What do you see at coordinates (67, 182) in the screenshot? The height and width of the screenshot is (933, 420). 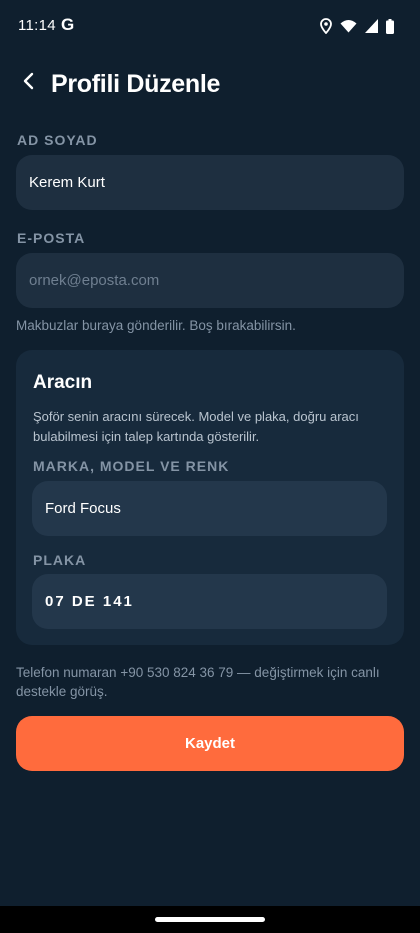 I see `name-value: Kerem Kurt` at bounding box center [67, 182].